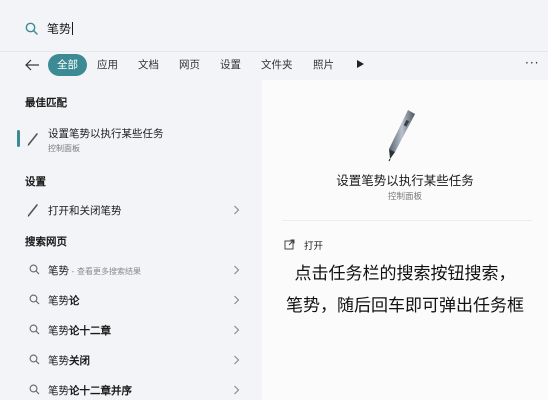 Image resolution: width=548 pixels, height=400 pixels. What do you see at coordinates (100, 391) in the screenshot?
I see `web-result-suffix: 论十二章并序` at bounding box center [100, 391].